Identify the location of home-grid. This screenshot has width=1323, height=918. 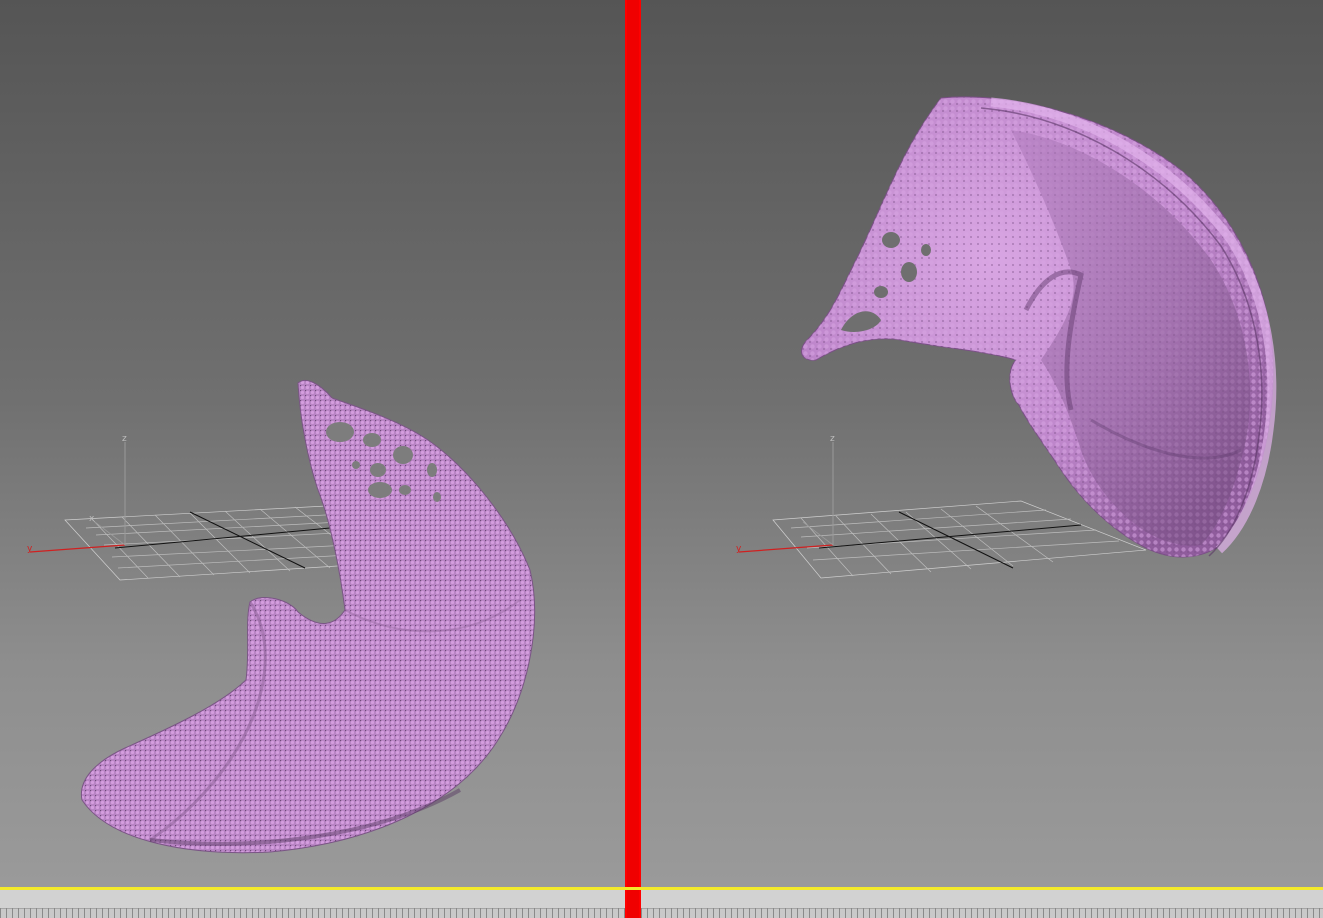
(959, 539).